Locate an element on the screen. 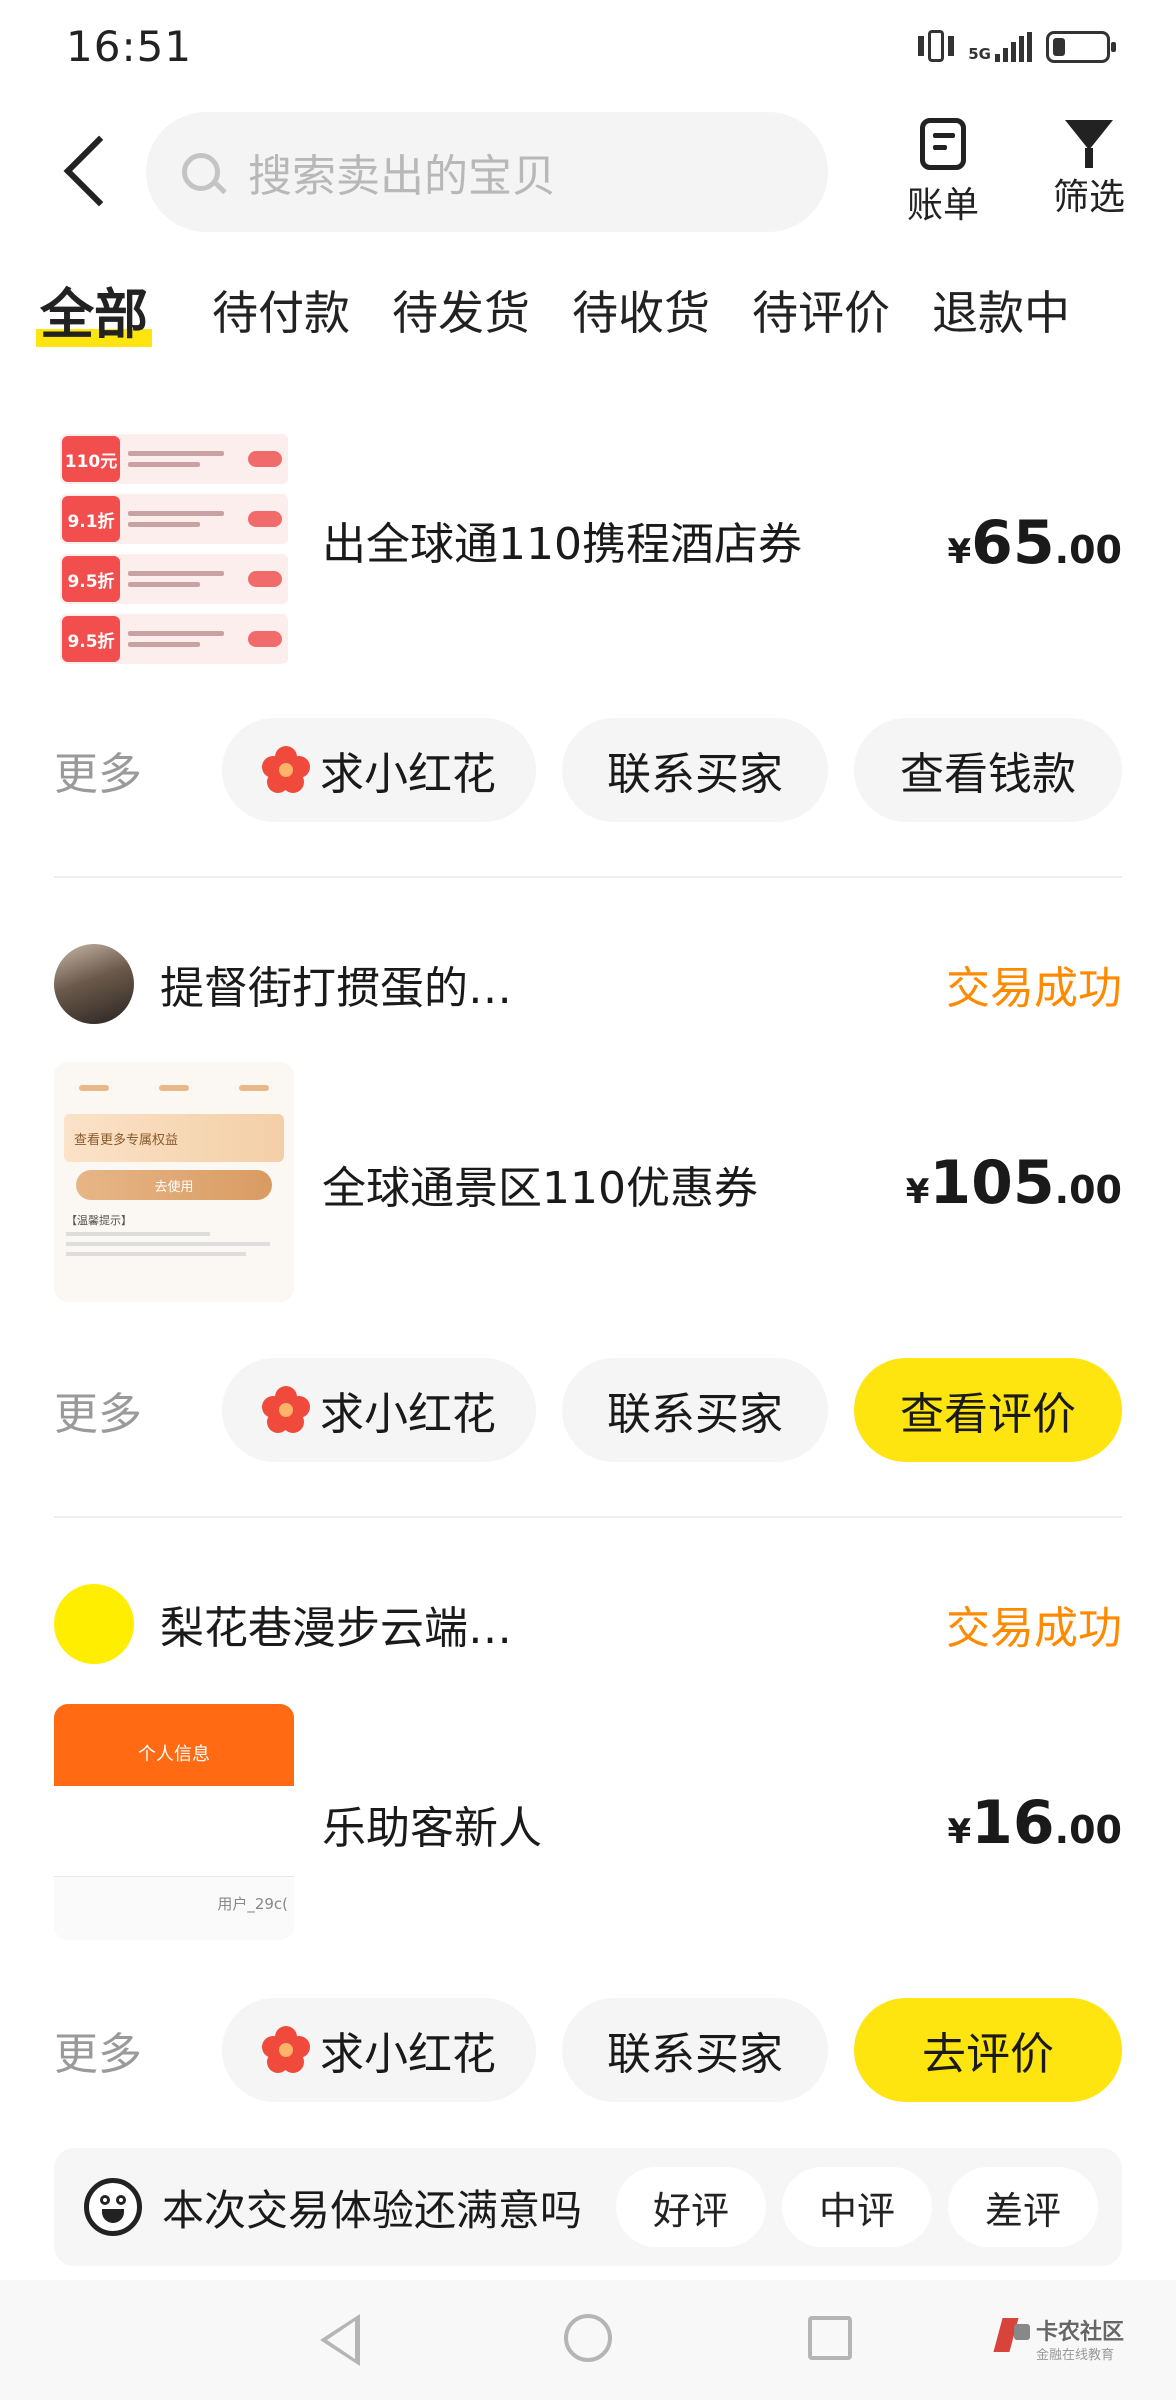 The image size is (1176, 2400). rate-bad-button: 差评 is located at coordinates (1023, 2207).